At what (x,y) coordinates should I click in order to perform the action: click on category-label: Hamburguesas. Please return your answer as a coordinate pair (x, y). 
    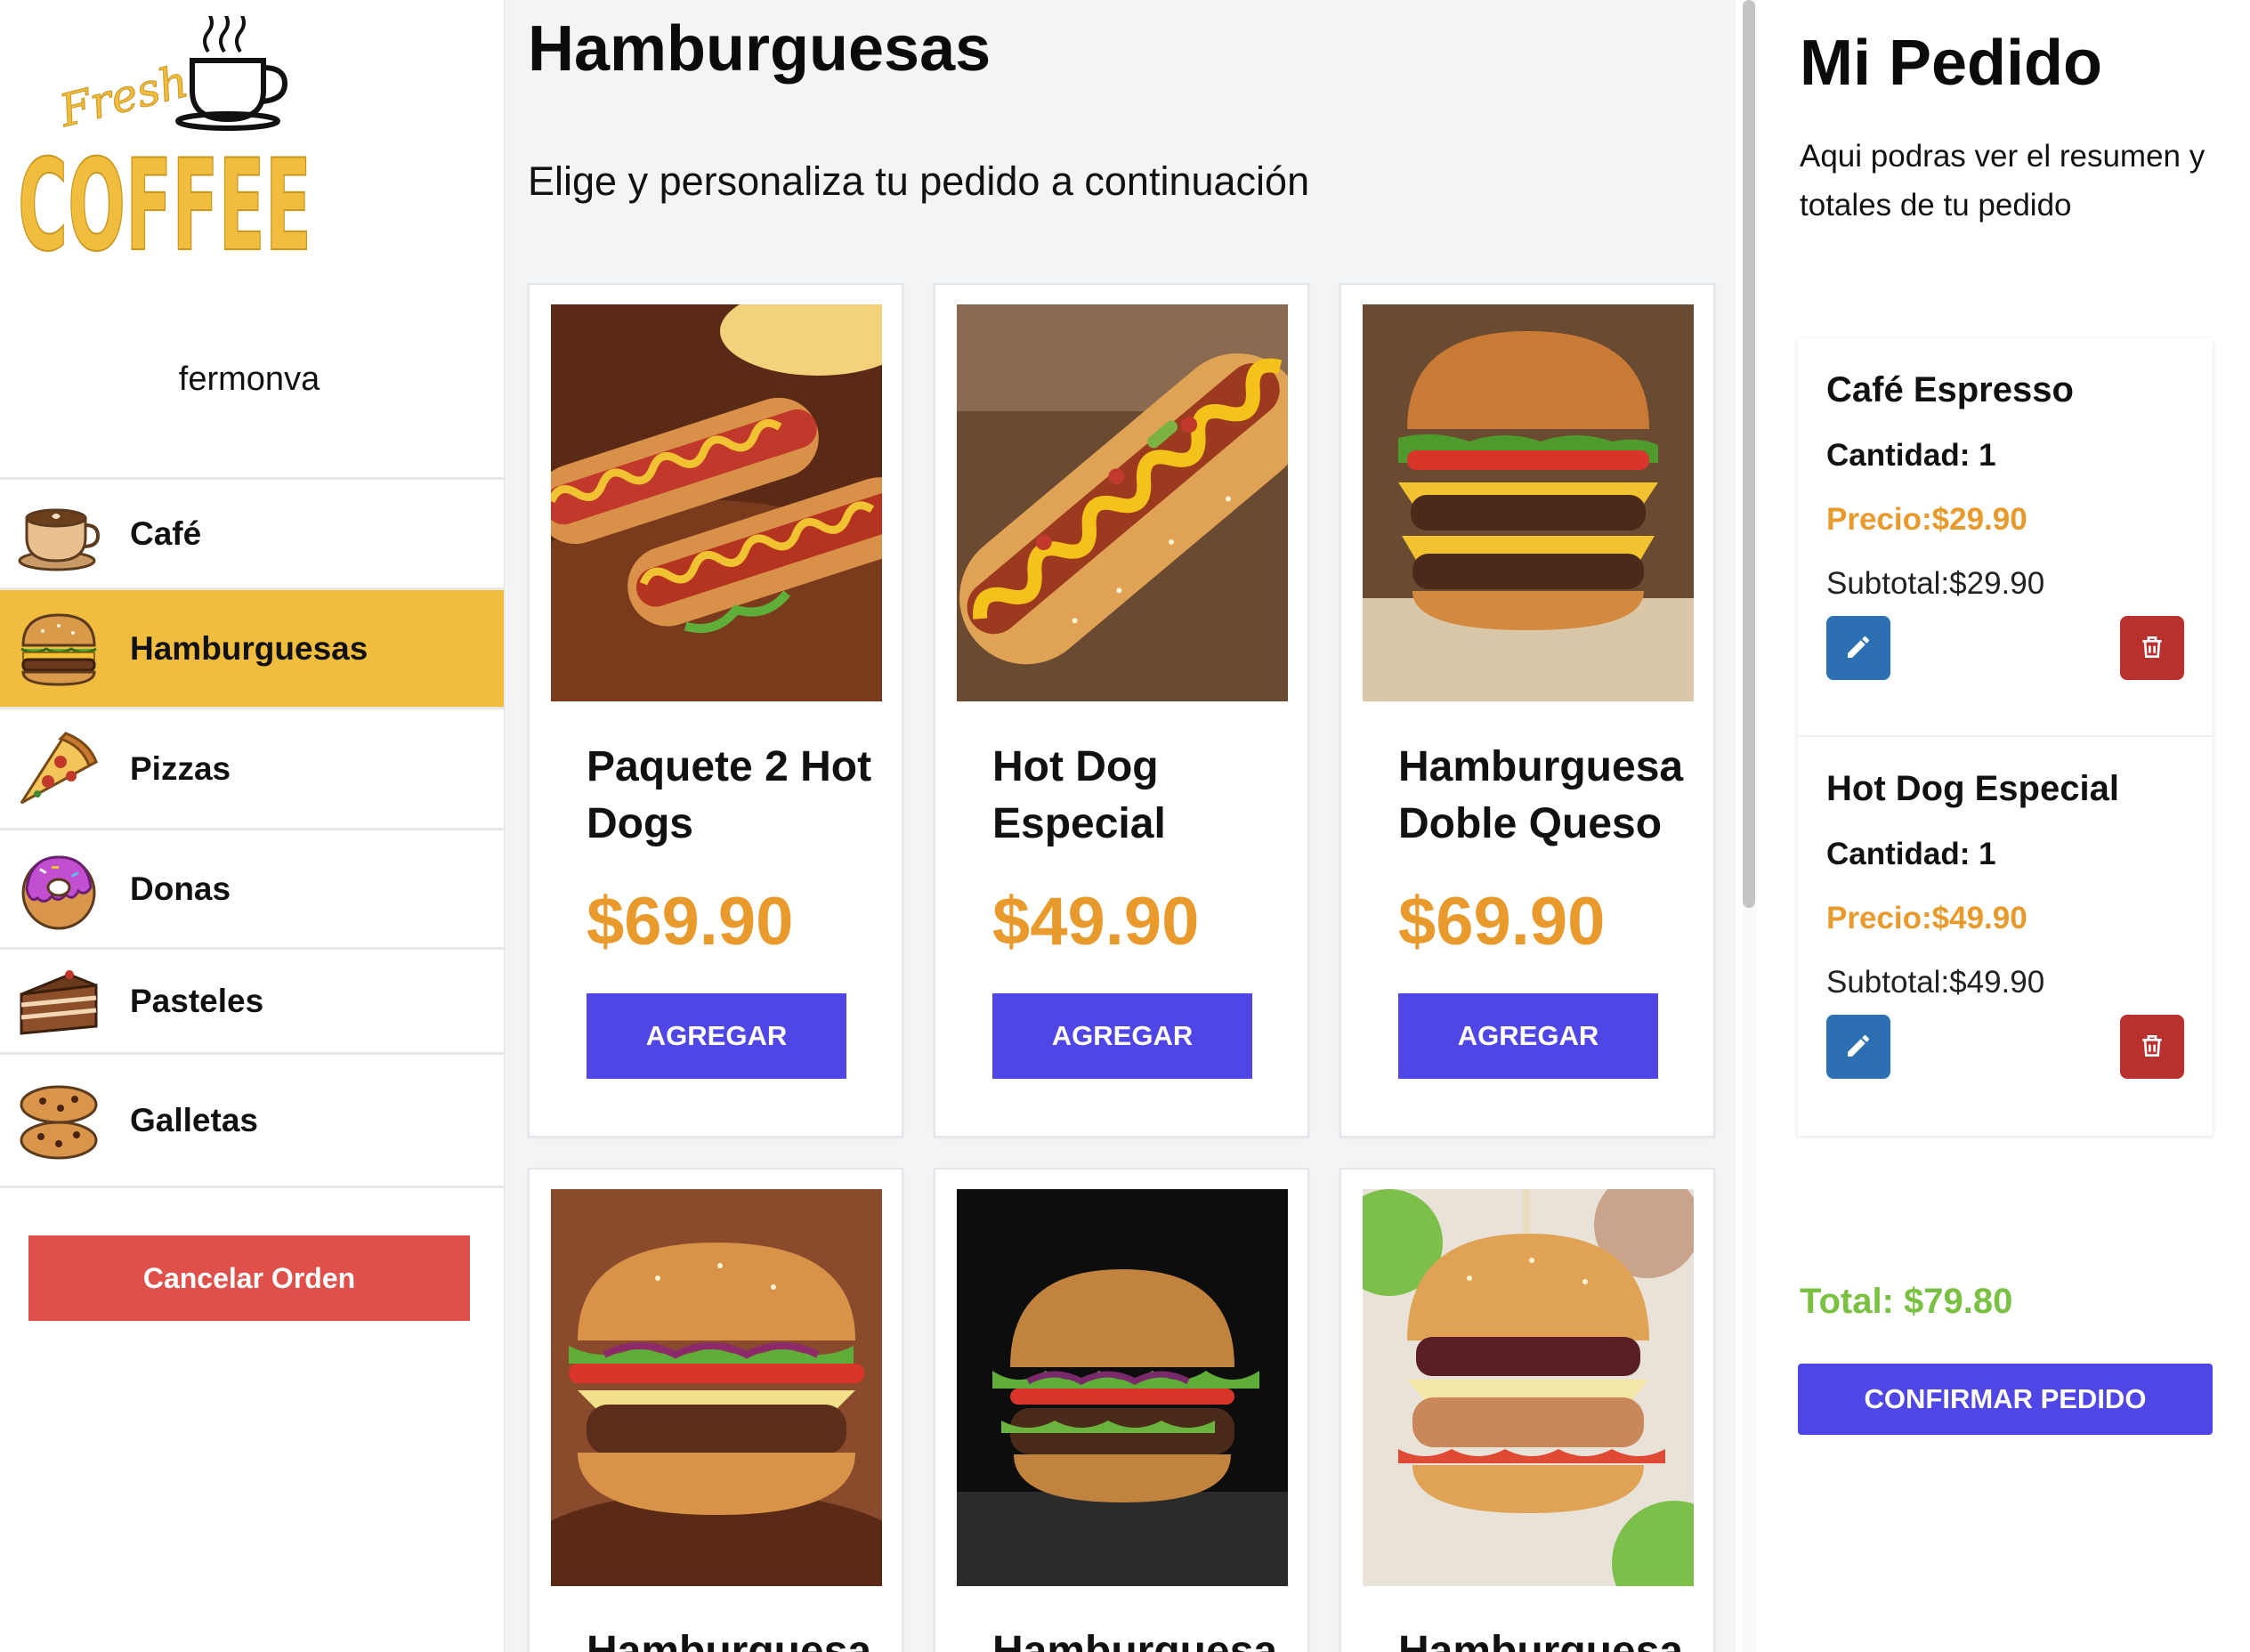
    Looking at the image, I should click on (249, 648).